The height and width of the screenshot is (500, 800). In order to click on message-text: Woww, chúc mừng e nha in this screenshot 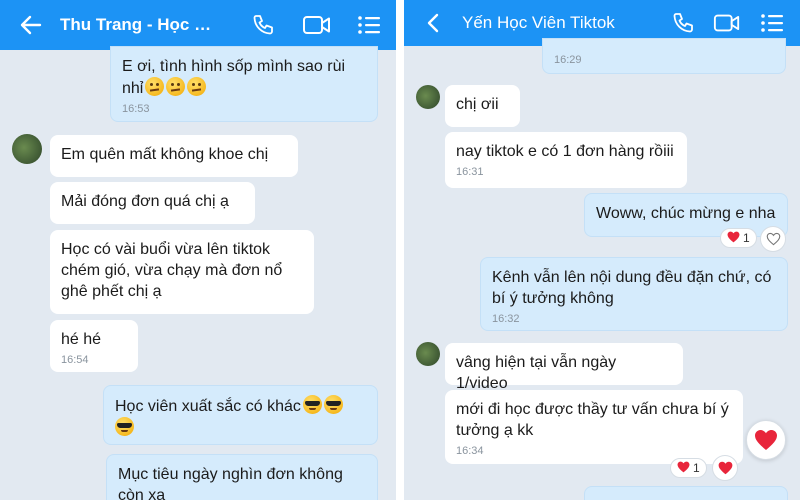, I will do `click(686, 213)`.